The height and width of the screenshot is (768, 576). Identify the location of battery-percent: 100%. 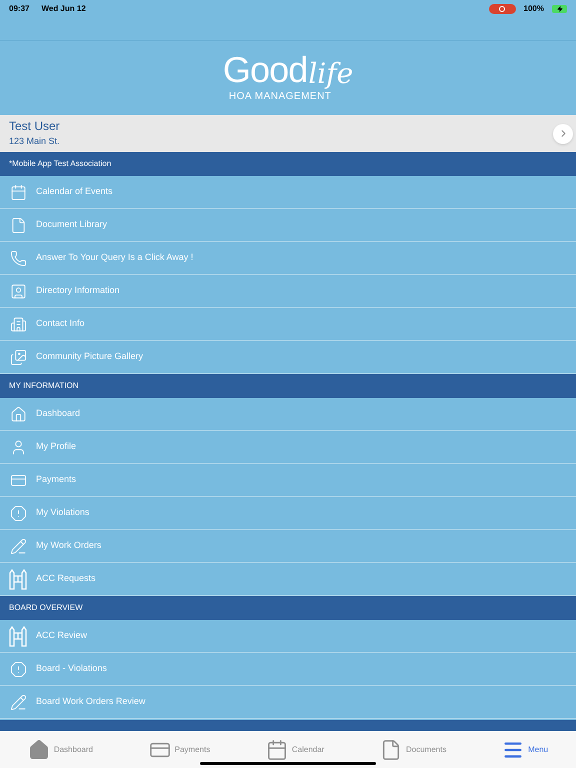
(534, 9).